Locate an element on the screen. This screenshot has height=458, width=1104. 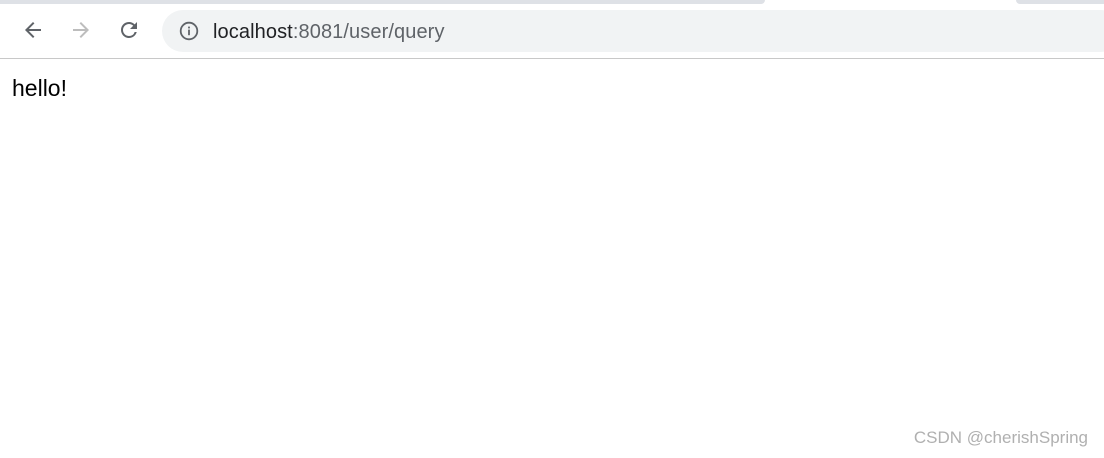
address-bar: localhost:8081/user/query is located at coordinates (633, 31).